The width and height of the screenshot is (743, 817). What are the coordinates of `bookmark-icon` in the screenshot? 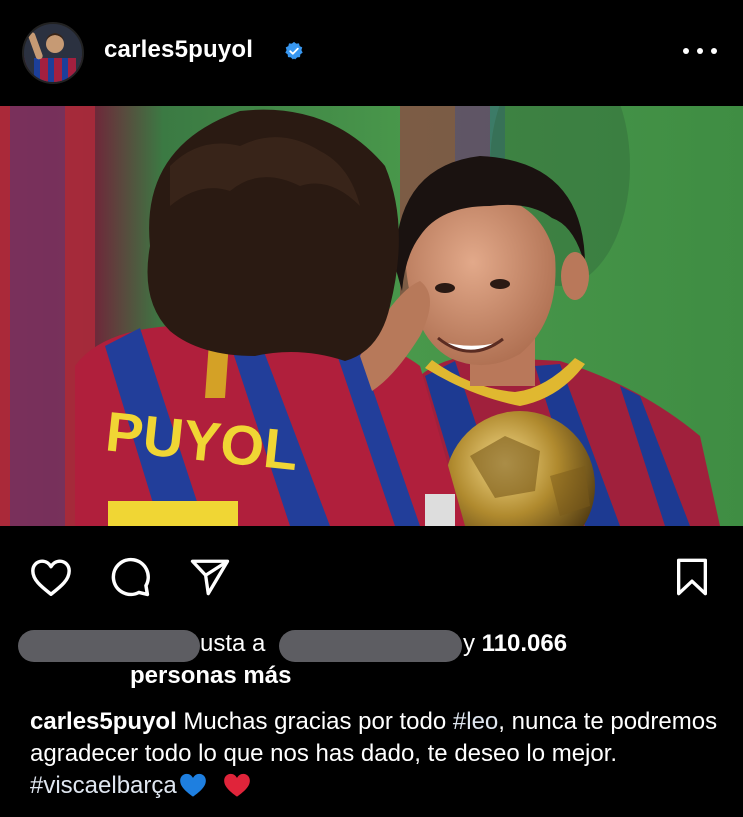 It's located at (692, 577).